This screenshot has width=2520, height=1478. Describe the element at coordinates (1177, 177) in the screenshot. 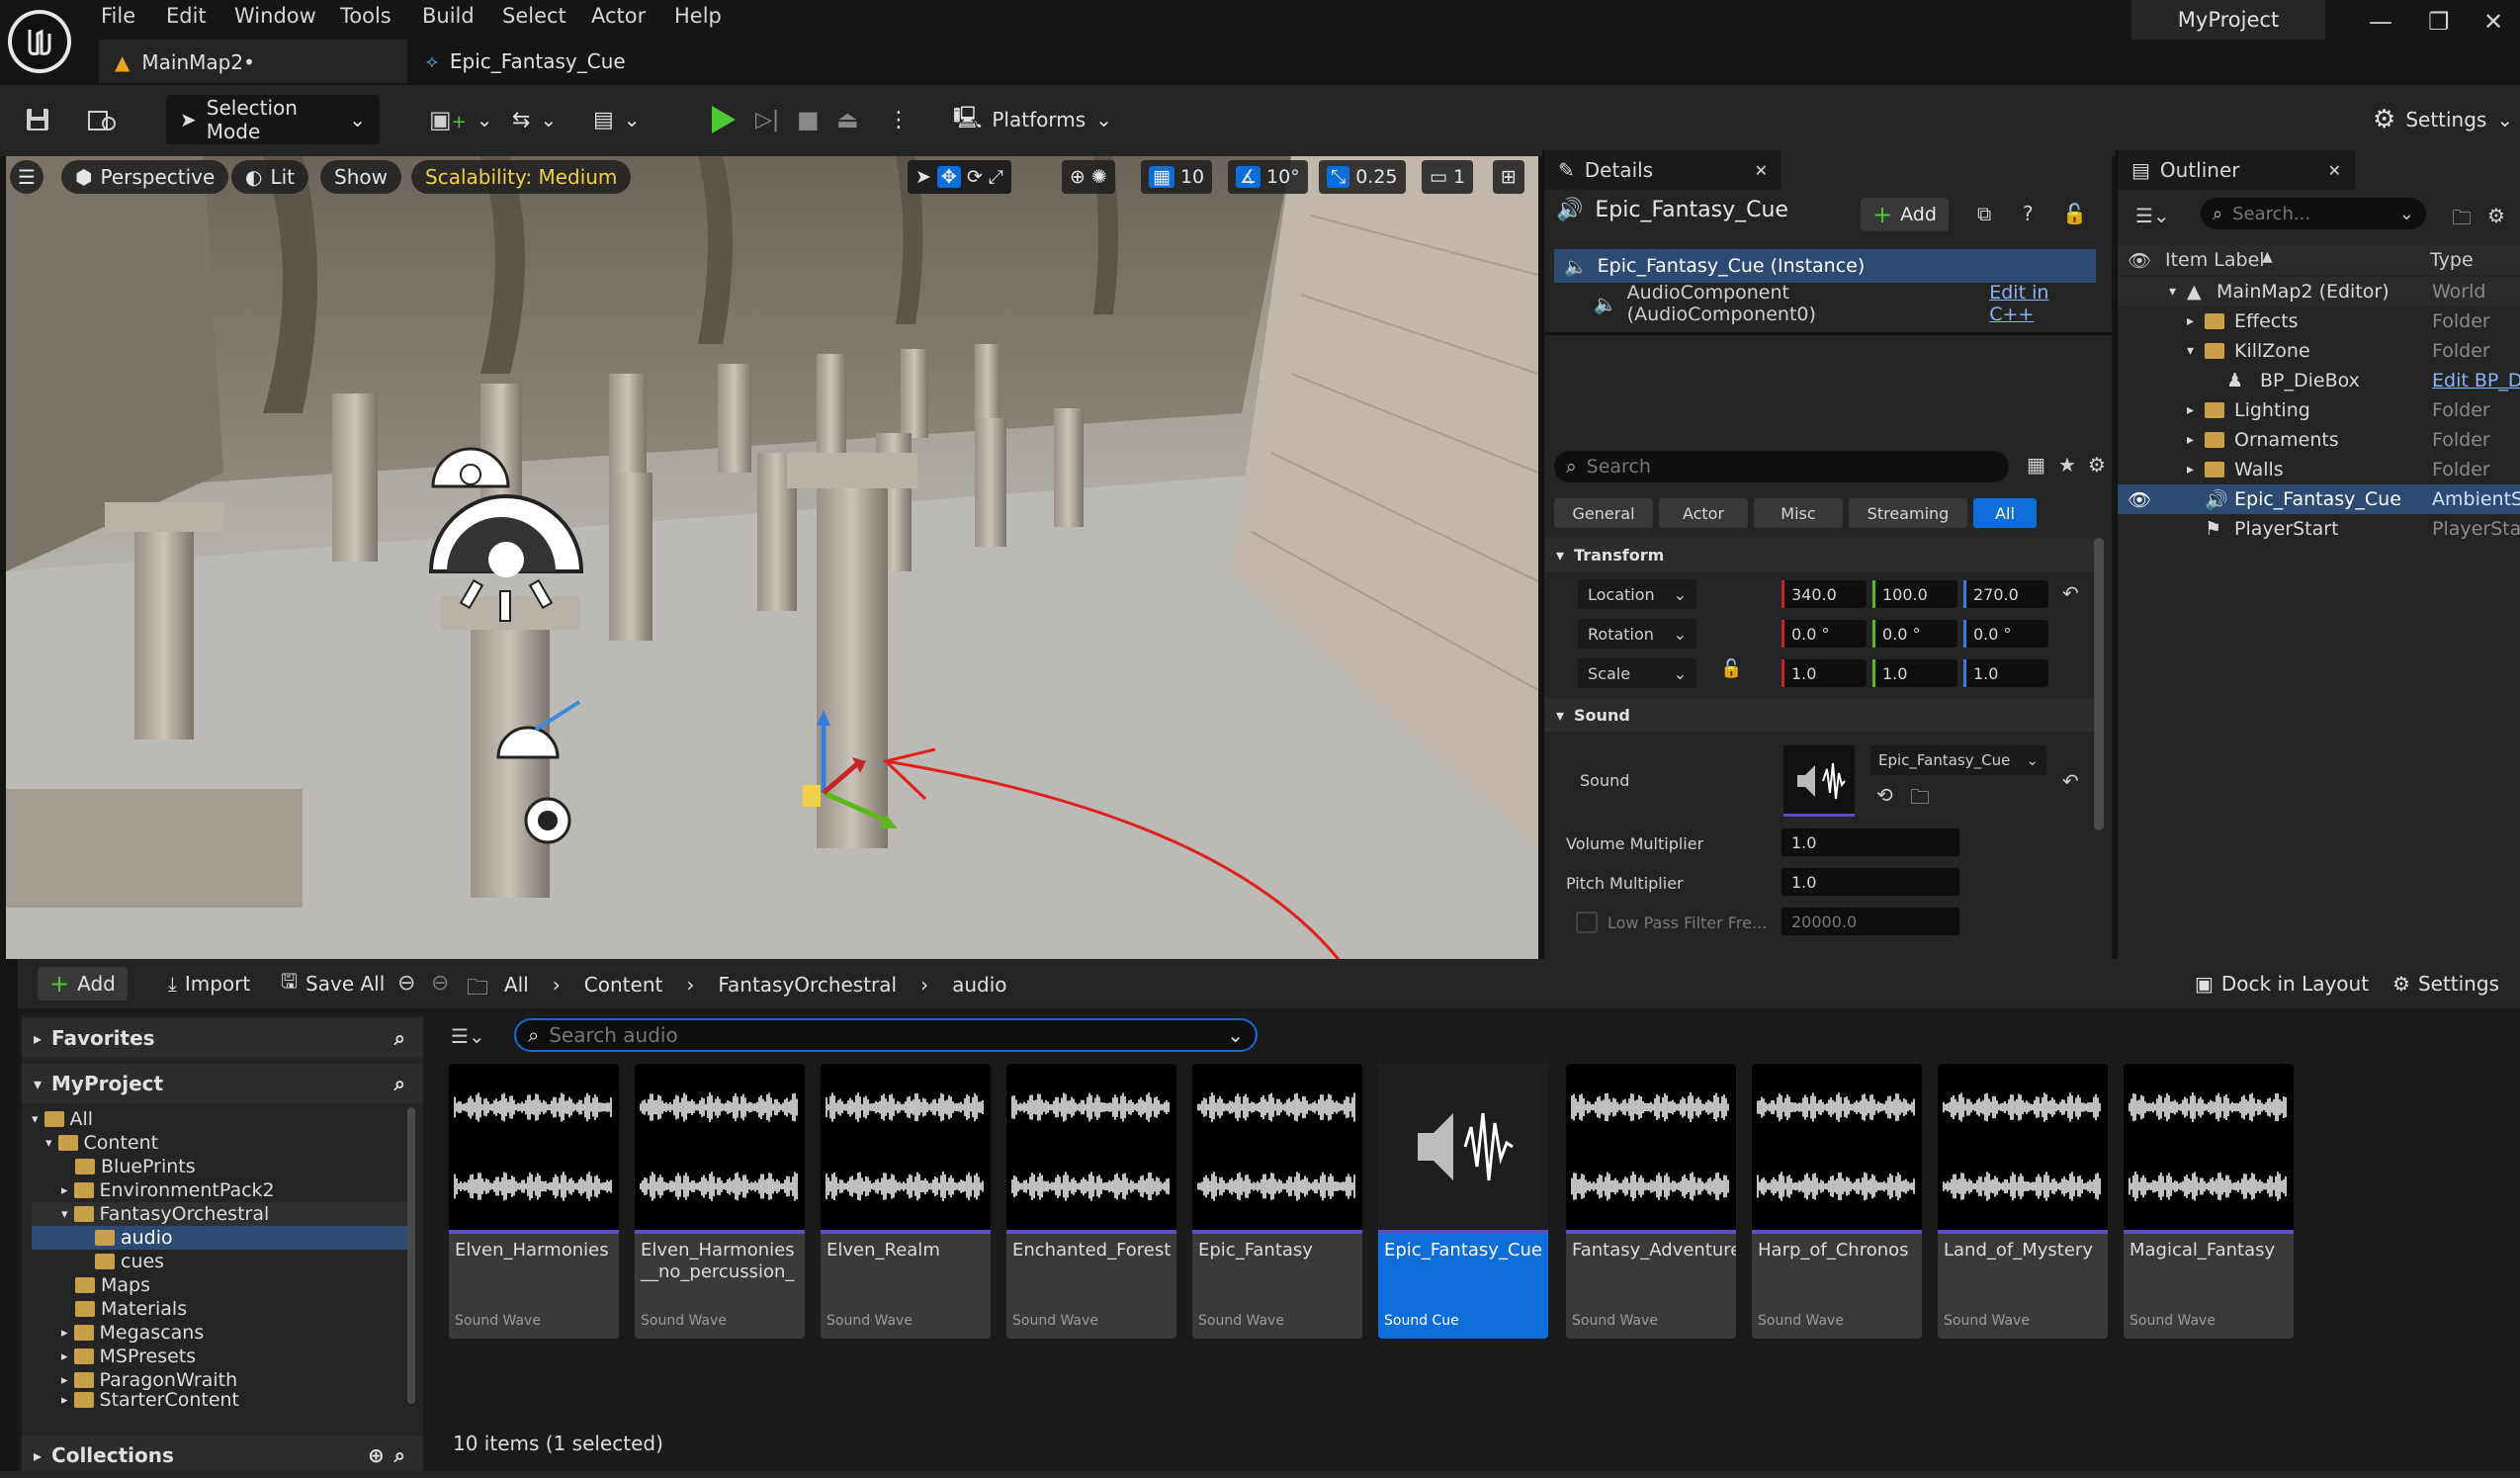

I see `grid-snap-button: ▦ 10` at that location.